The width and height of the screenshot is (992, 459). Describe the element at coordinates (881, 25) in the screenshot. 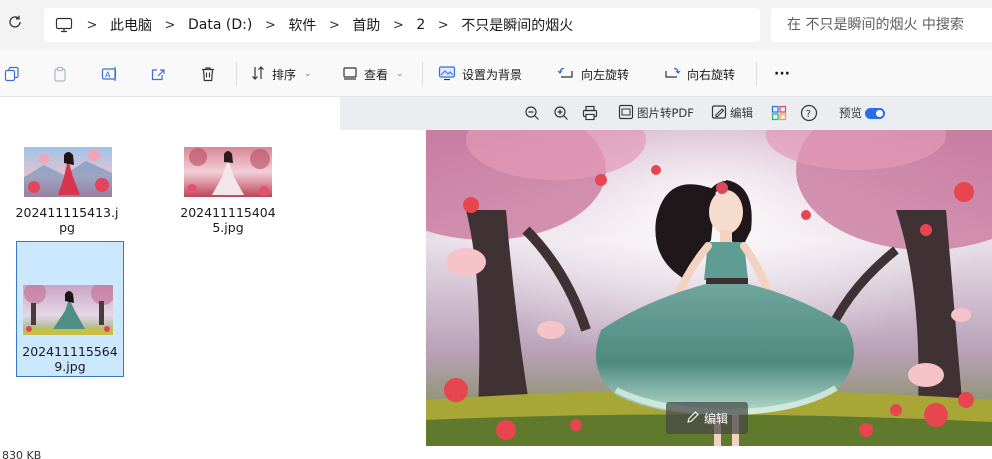

I see `search-input: 在 不只是瞬间的烟火 中搜索` at that location.